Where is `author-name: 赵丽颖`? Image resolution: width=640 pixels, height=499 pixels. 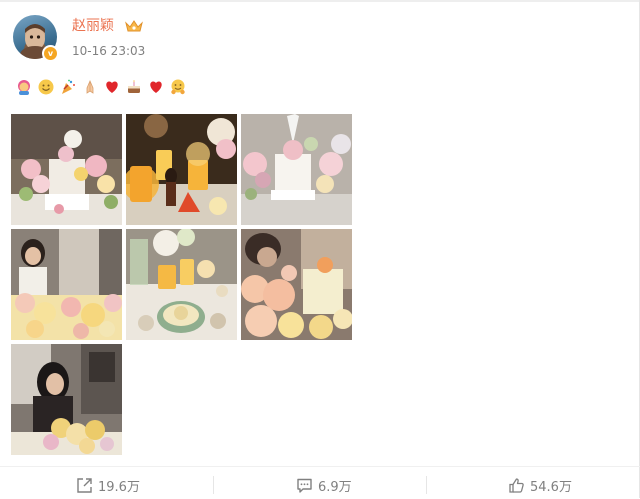 author-name: 赵丽颖 is located at coordinates (93, 26).